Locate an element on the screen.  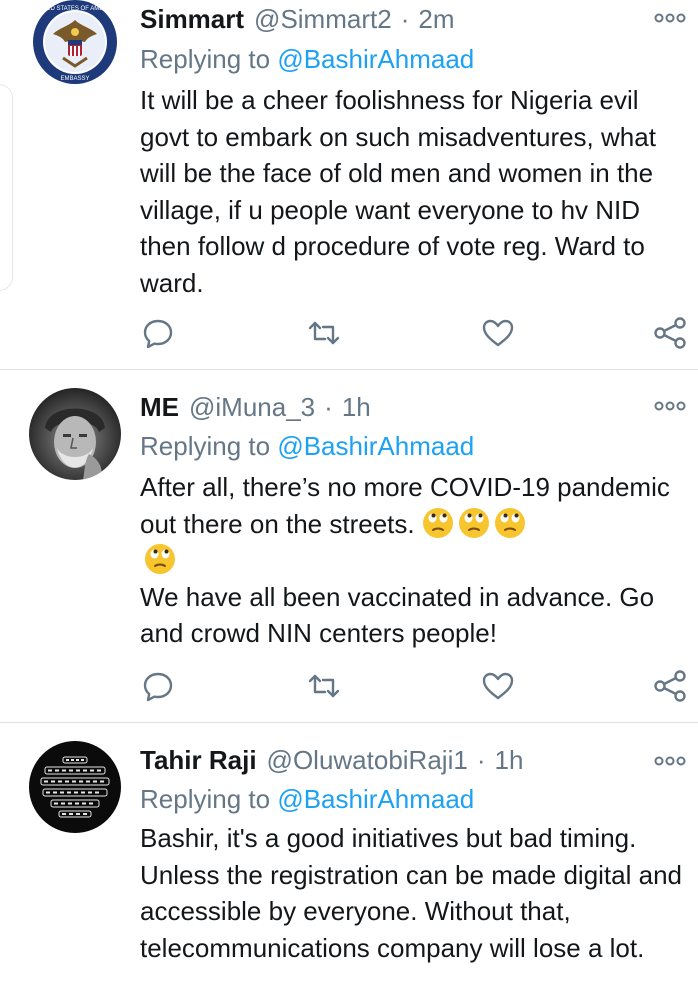
user-handle: @Simmart2 is located at coordinates (323, 19).